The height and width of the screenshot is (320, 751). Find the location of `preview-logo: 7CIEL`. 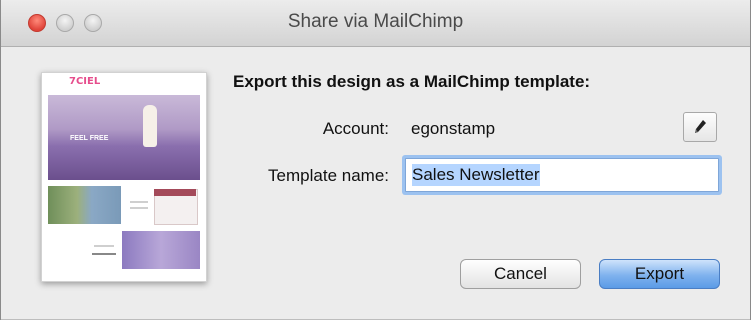

preview-logo: 7CIEL is located at coordinates (85, 81).